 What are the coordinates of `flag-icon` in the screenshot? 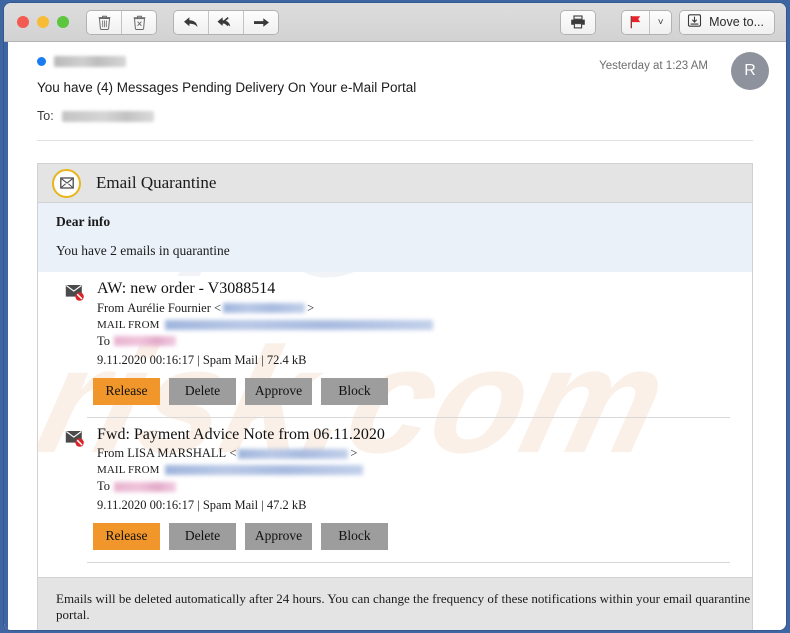 It's located at (635, 22).